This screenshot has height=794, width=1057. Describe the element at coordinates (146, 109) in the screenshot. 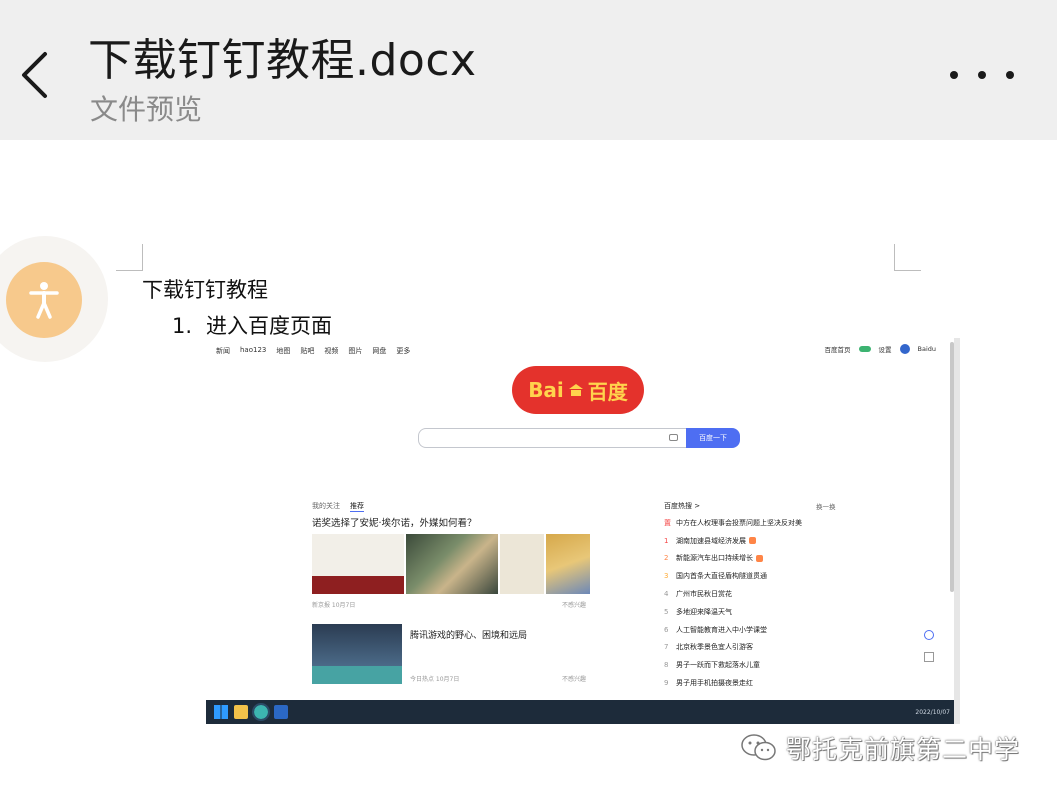

I see `file-preview-label: 文件预览` at that location.